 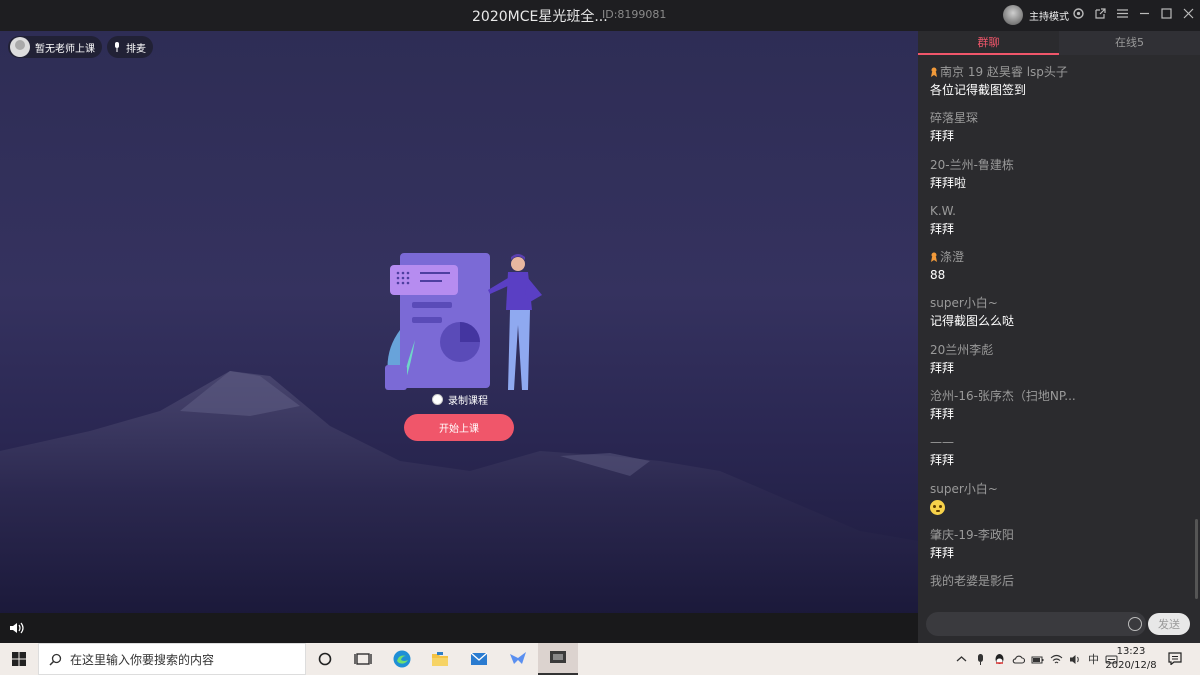 I want to click on clock-date: 2020/12/8, so click(x=1131, y=665).